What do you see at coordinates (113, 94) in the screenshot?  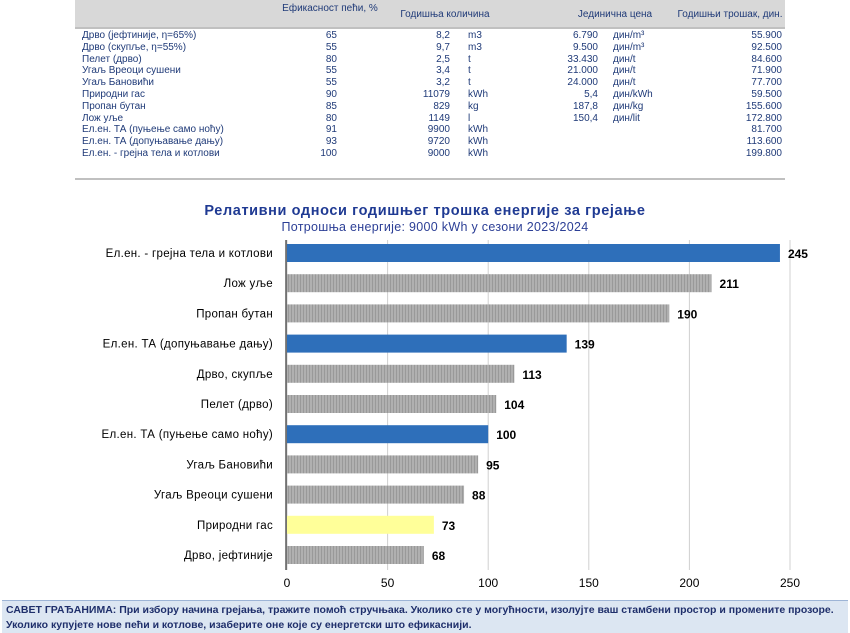 I see `cell-row-label: Природни гас` at bounding box center [113, 94].